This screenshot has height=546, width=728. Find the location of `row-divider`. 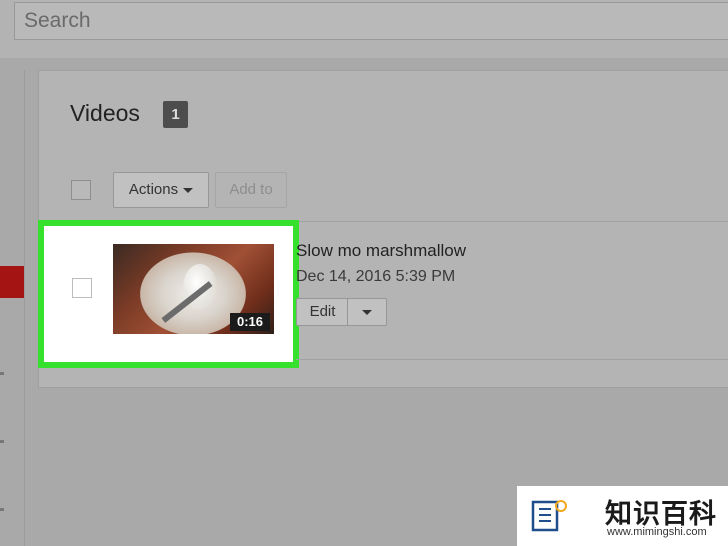

row-divider is located at coordinates (512, 359).